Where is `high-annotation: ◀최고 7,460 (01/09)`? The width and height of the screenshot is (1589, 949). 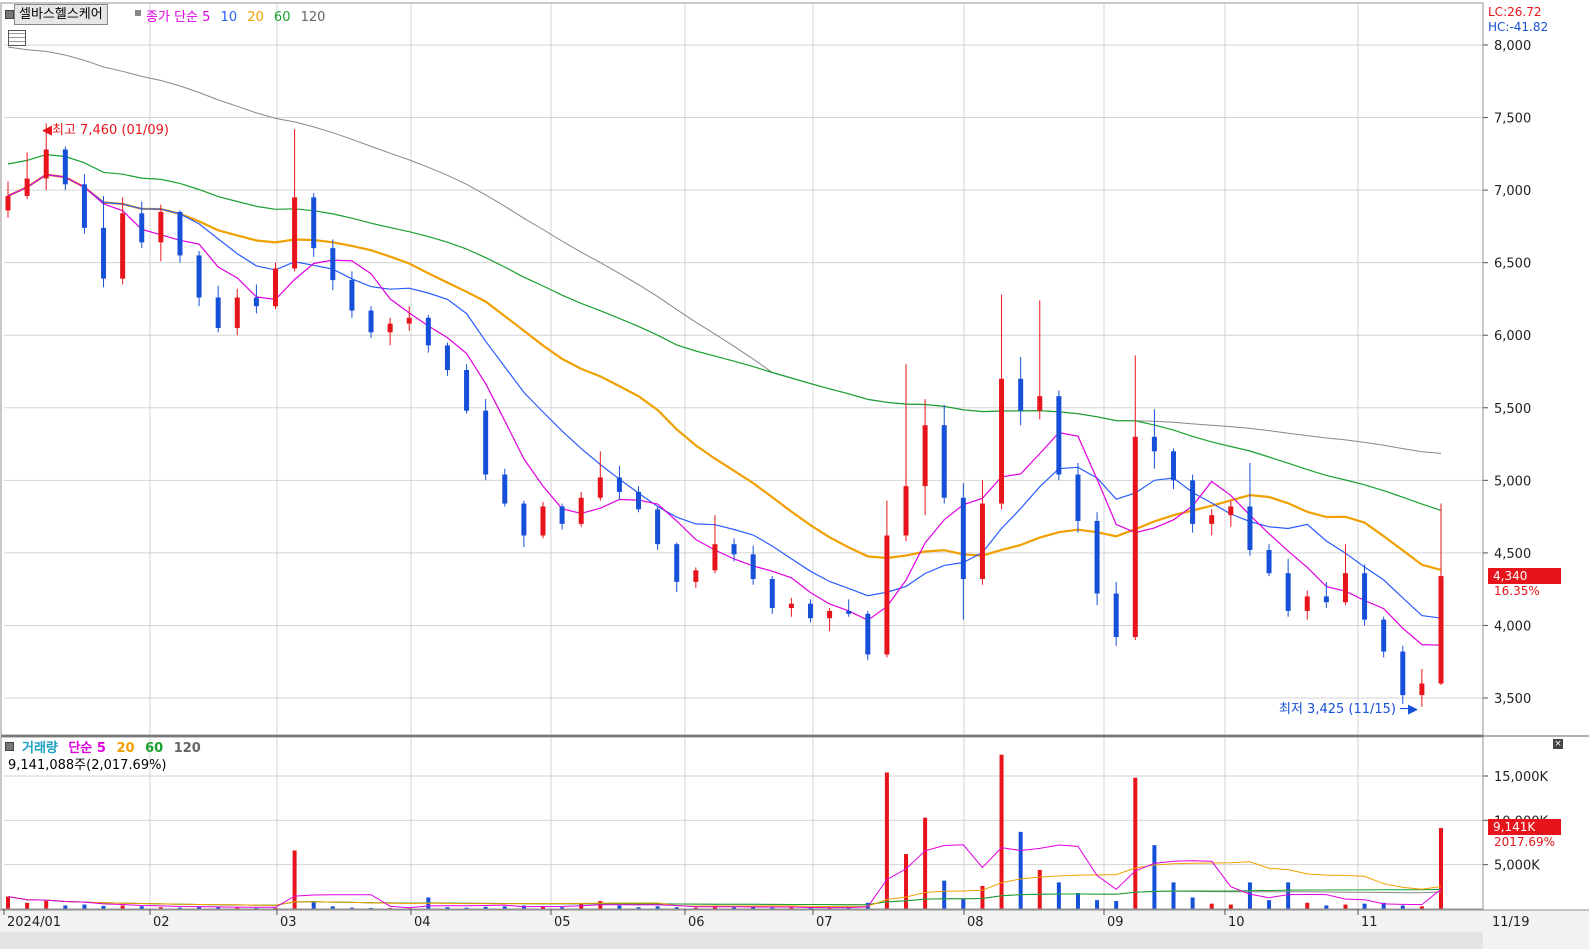
high-annotation: ◀최고 7,460 (01/09) is located at coordinates (105, 128).